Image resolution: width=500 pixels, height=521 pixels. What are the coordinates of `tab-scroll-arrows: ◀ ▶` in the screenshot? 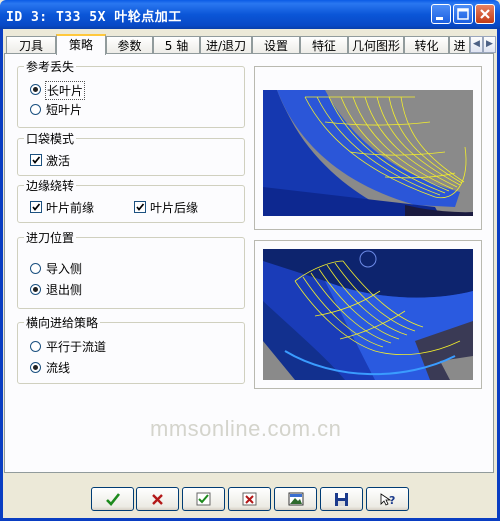 It's located at (483, 44).